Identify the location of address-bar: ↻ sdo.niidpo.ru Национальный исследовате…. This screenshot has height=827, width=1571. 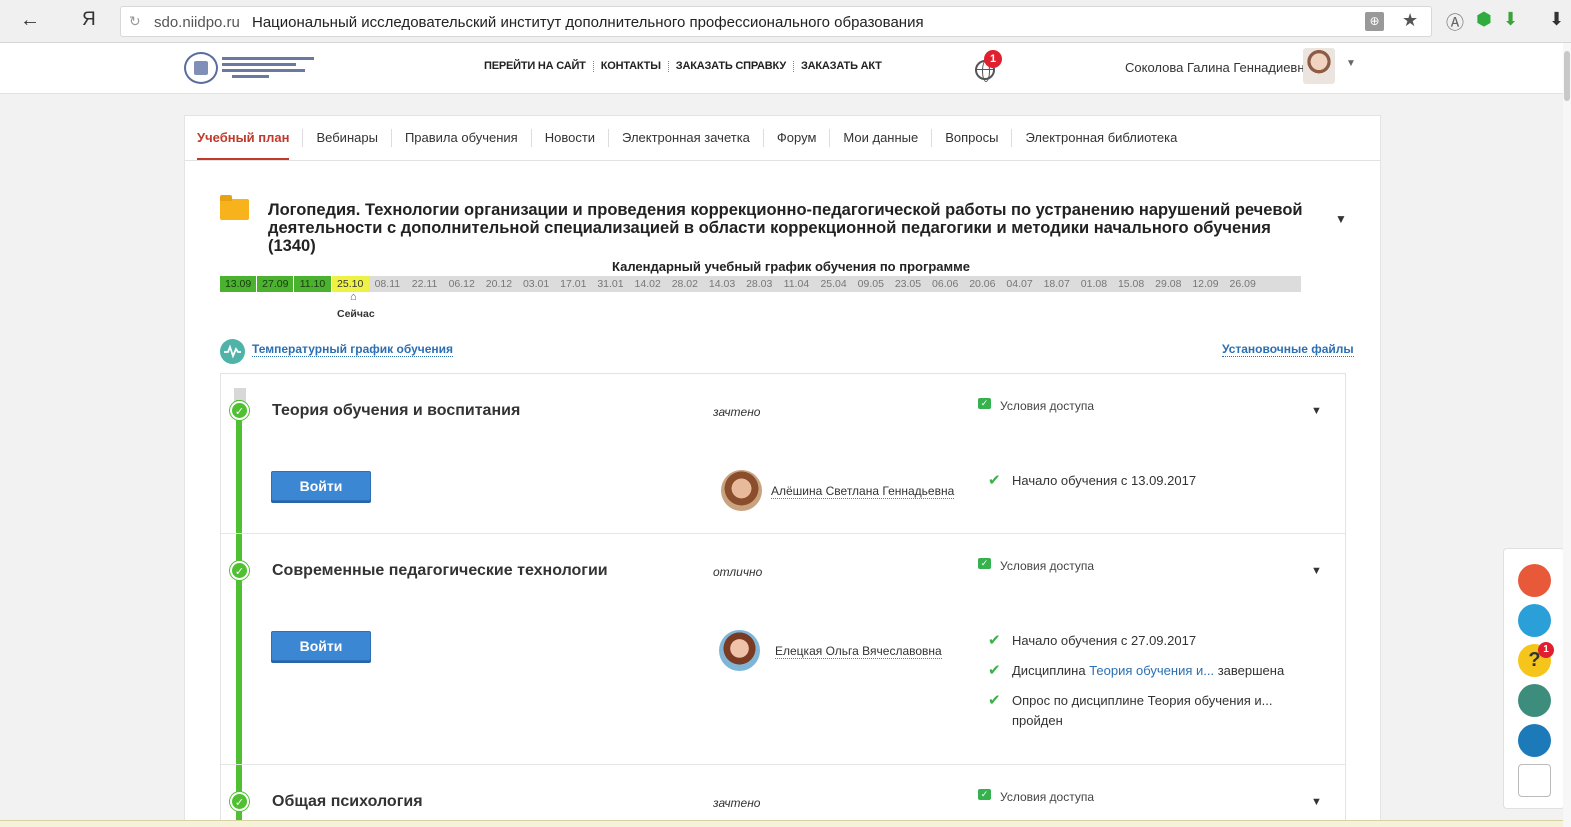
(776, 21).